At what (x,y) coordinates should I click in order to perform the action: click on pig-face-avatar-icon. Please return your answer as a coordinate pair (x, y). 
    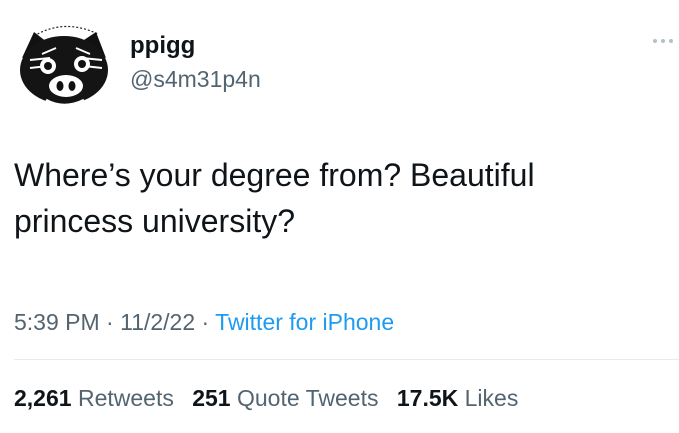
    Looking at the image, I should click on (64, 66).